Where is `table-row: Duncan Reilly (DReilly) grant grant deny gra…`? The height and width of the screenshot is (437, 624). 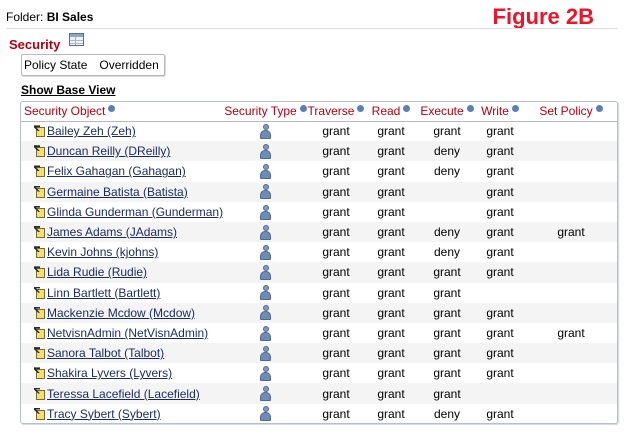 table-row: Duncan Reilly (DReilly) grant grant deny gra… is located at coordinates (319, 151).